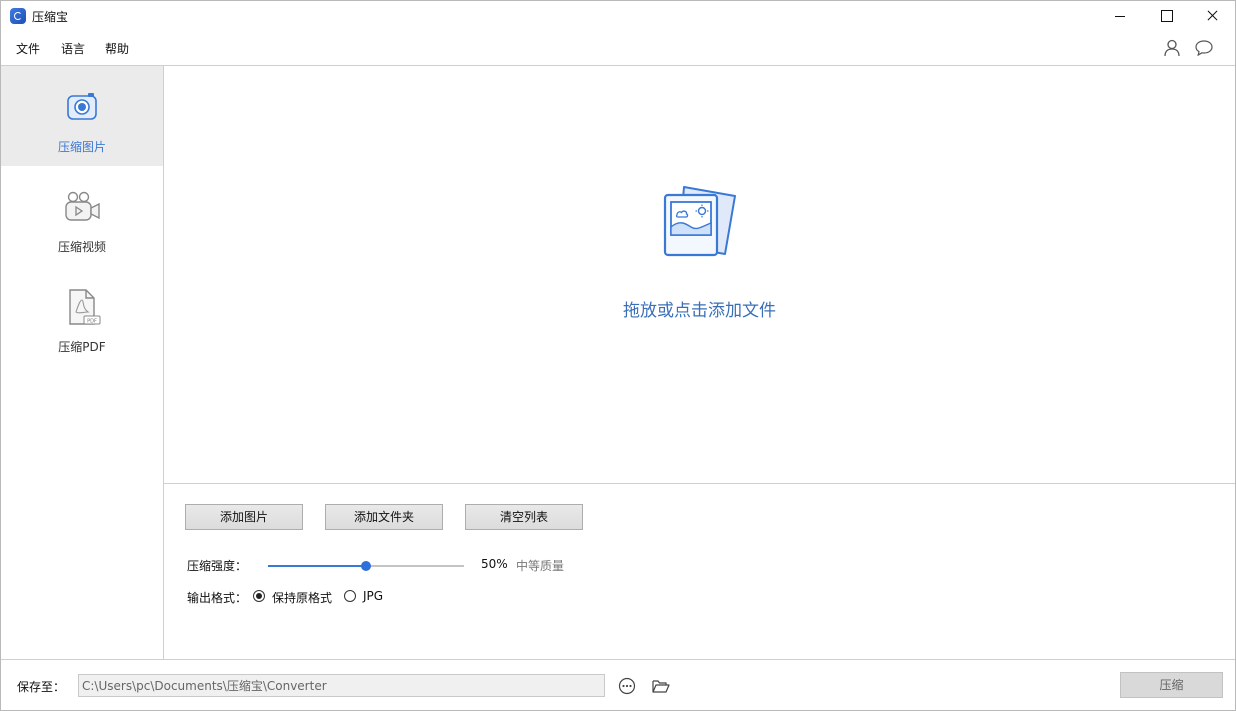 The width and height of the screenshot is (1236, 711). What do you see at coordinates (384, 517) in the screenshot?
I see `add-folder-button: 添加文件夹` at bounding box center [384, 517].